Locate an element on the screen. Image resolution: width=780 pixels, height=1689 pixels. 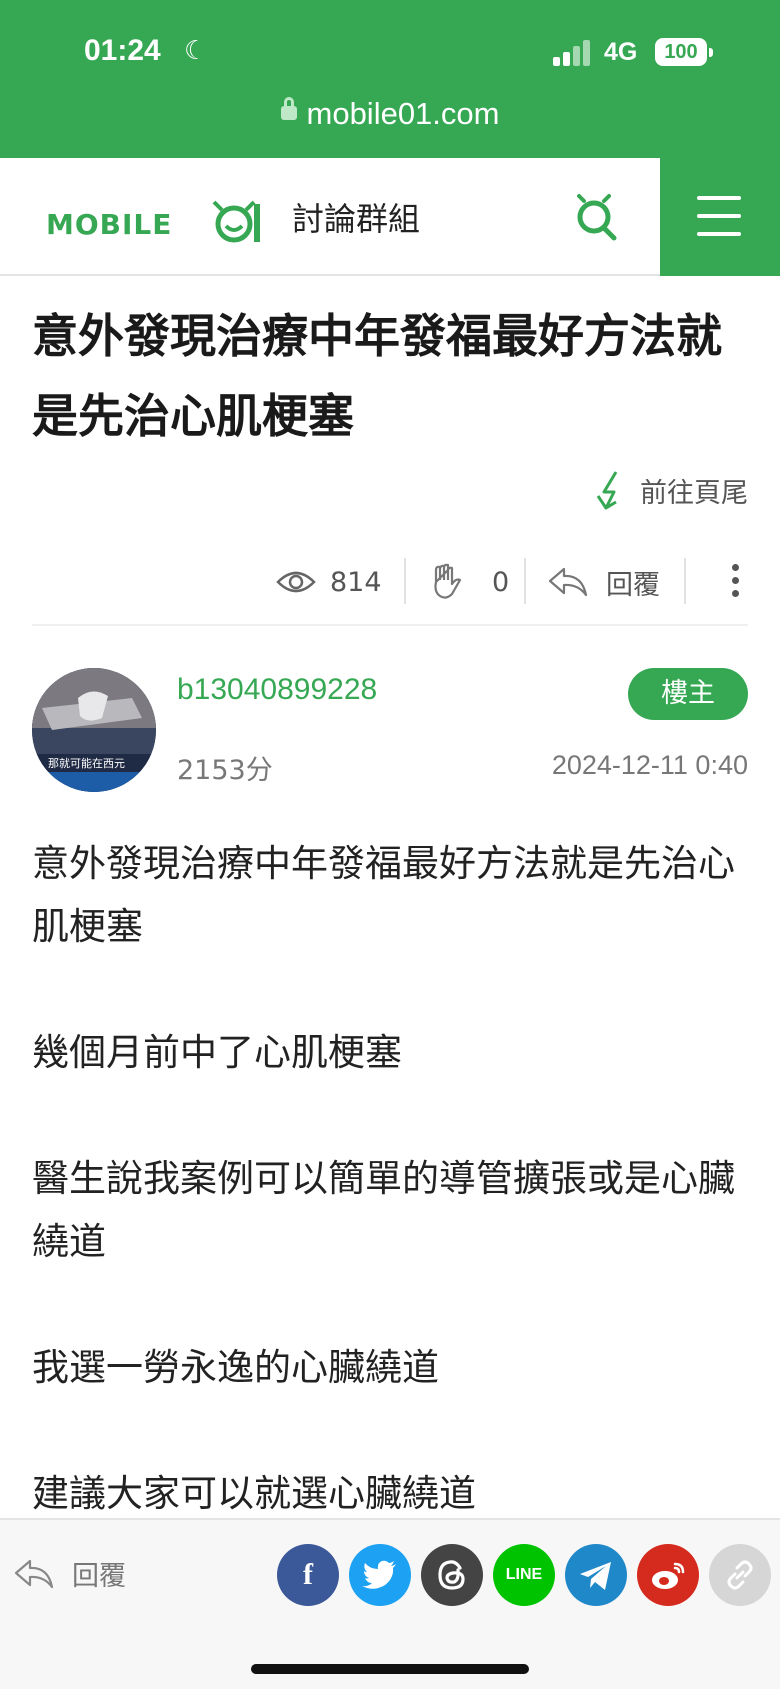
twitter-share-button is located at coordinates (380, 1575).